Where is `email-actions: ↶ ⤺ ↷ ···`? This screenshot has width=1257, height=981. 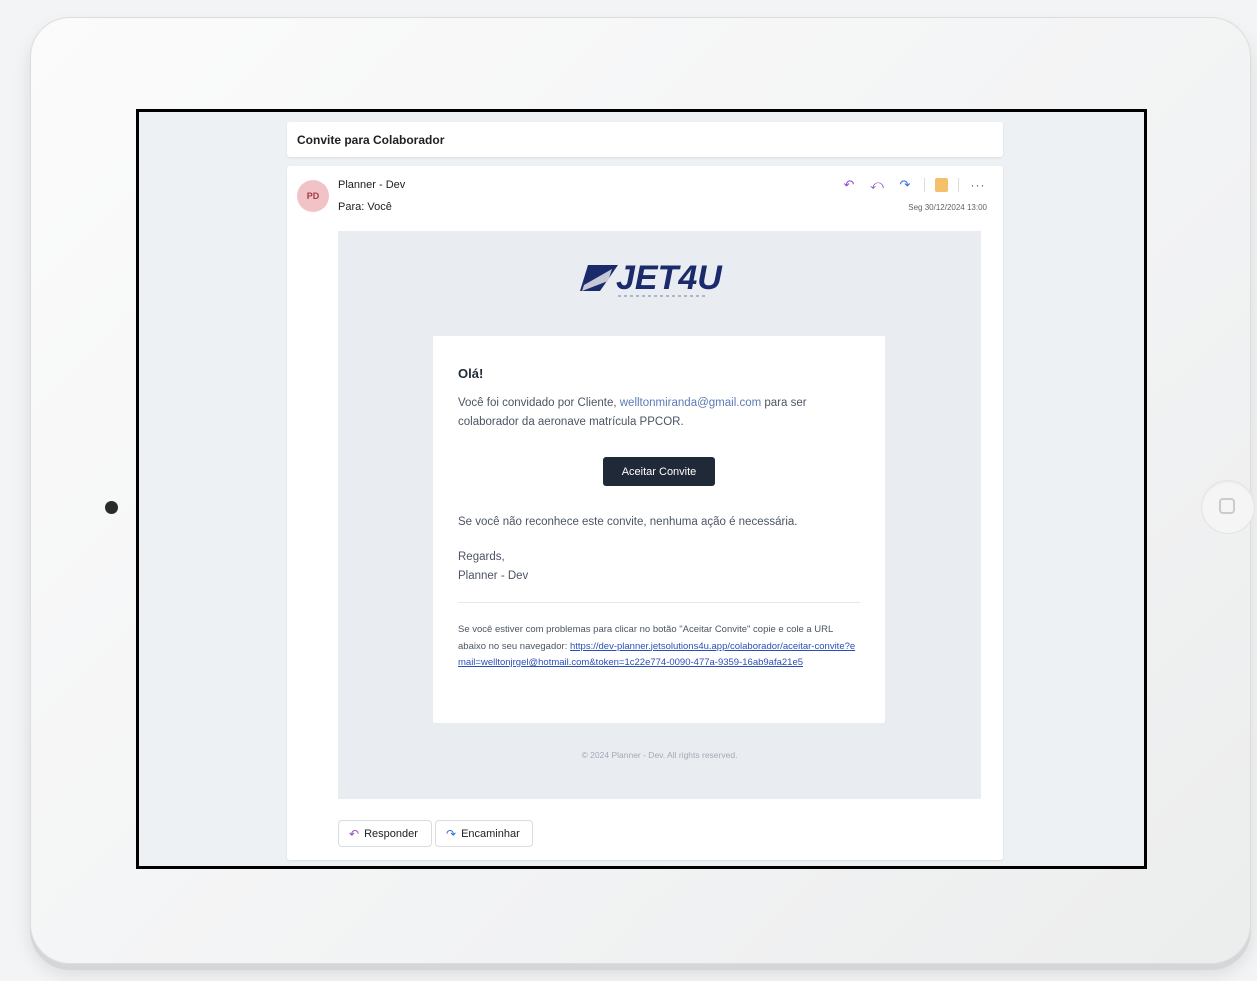
email-actions: ↶ ⤺ ↷ ··· is located at coordinates (913, 185).